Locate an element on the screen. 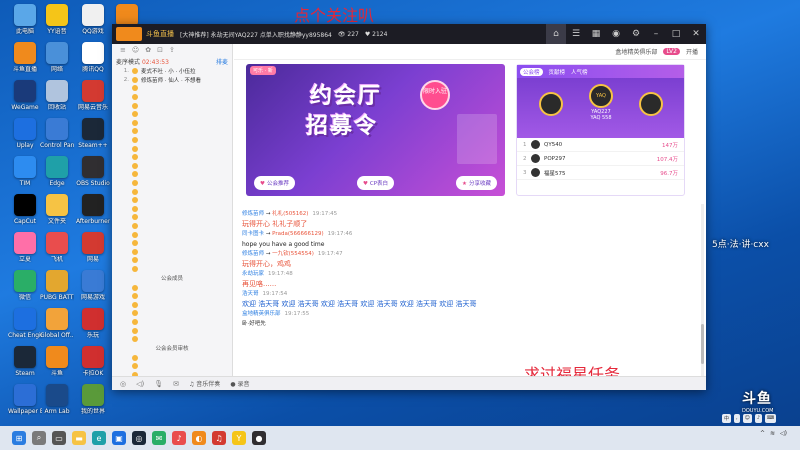  edge-icon: e is located at coordinates (99, 438).